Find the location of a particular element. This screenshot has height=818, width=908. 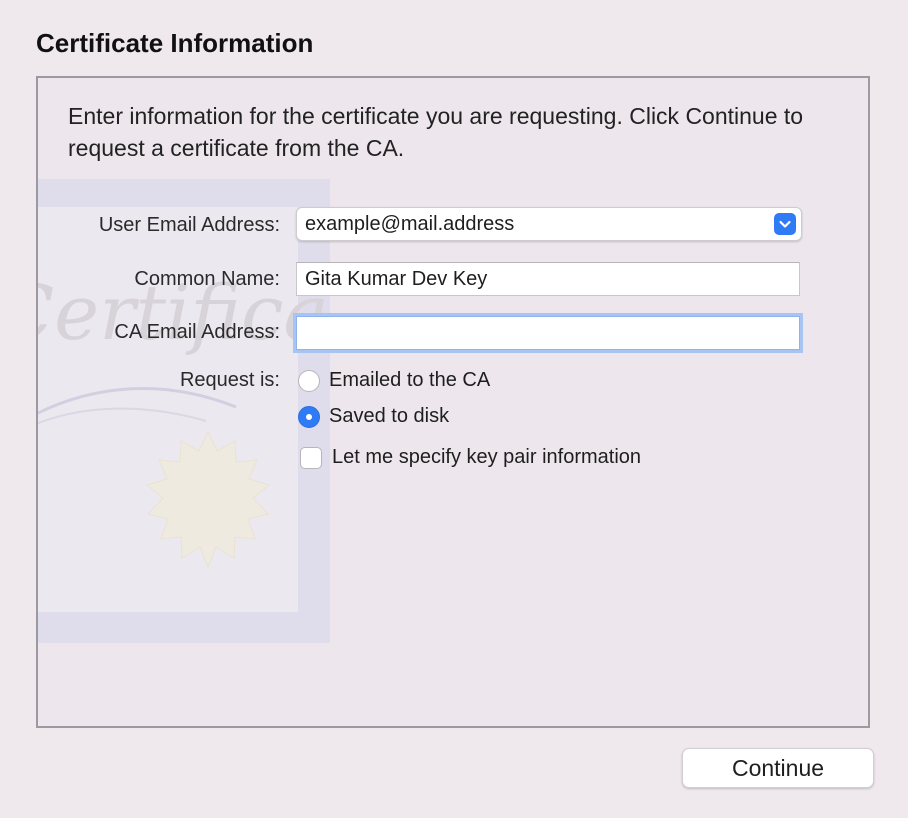

key-pair-label: Let me specify key pair information is located at coordinates (486, 457).